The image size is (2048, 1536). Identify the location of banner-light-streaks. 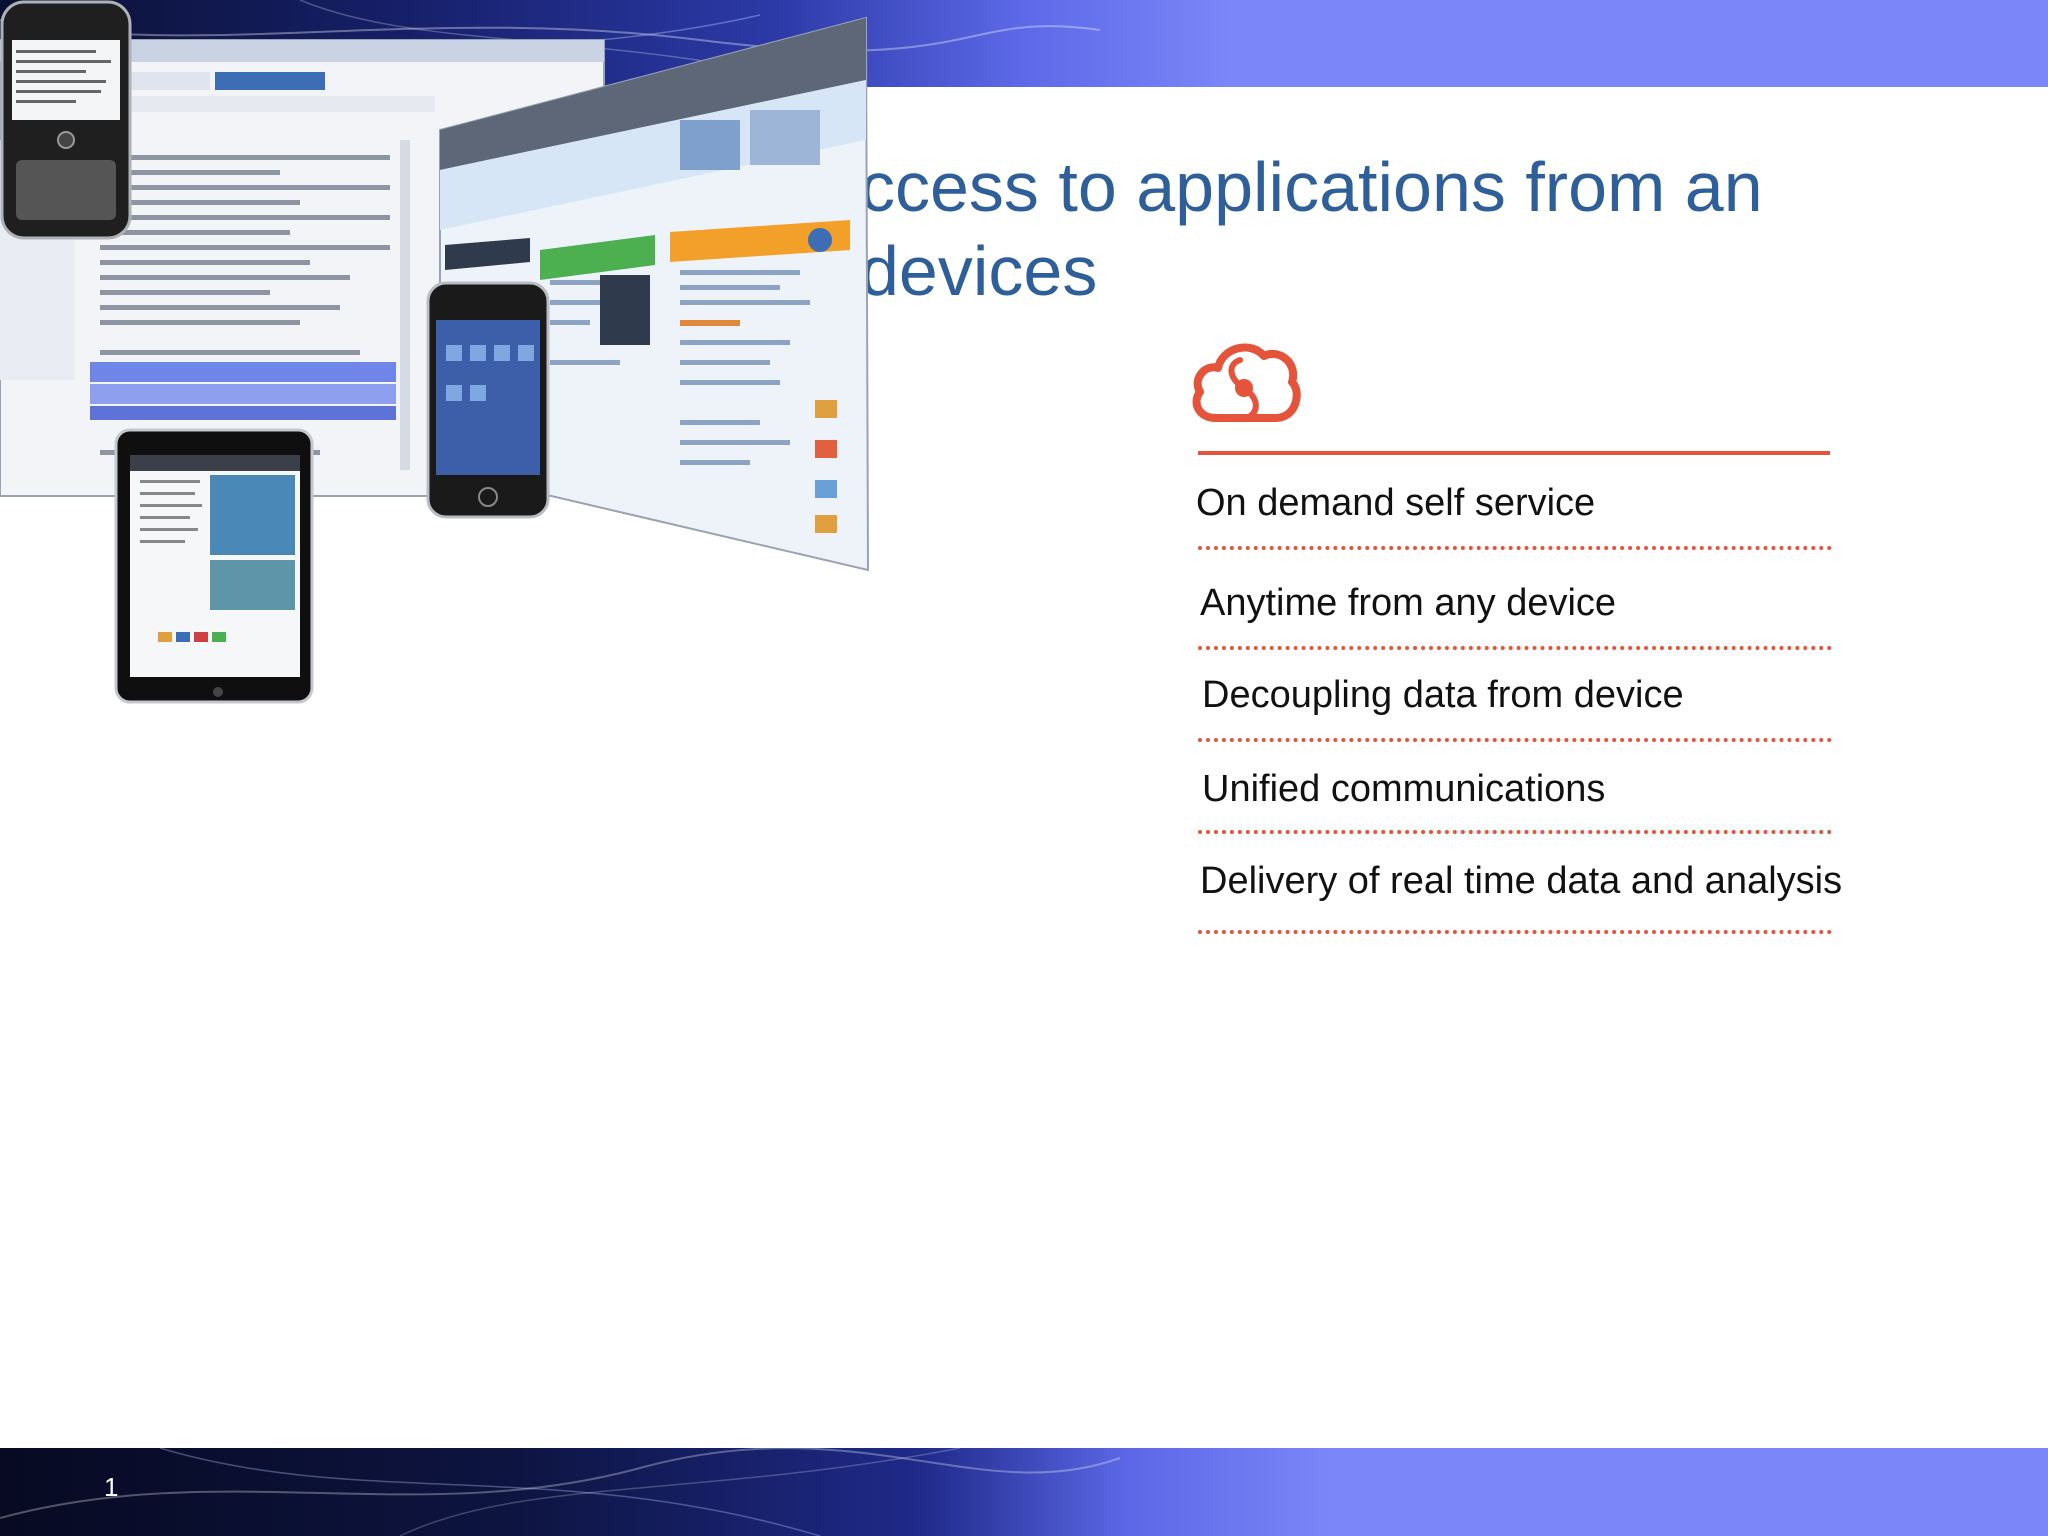
(560, 1492).